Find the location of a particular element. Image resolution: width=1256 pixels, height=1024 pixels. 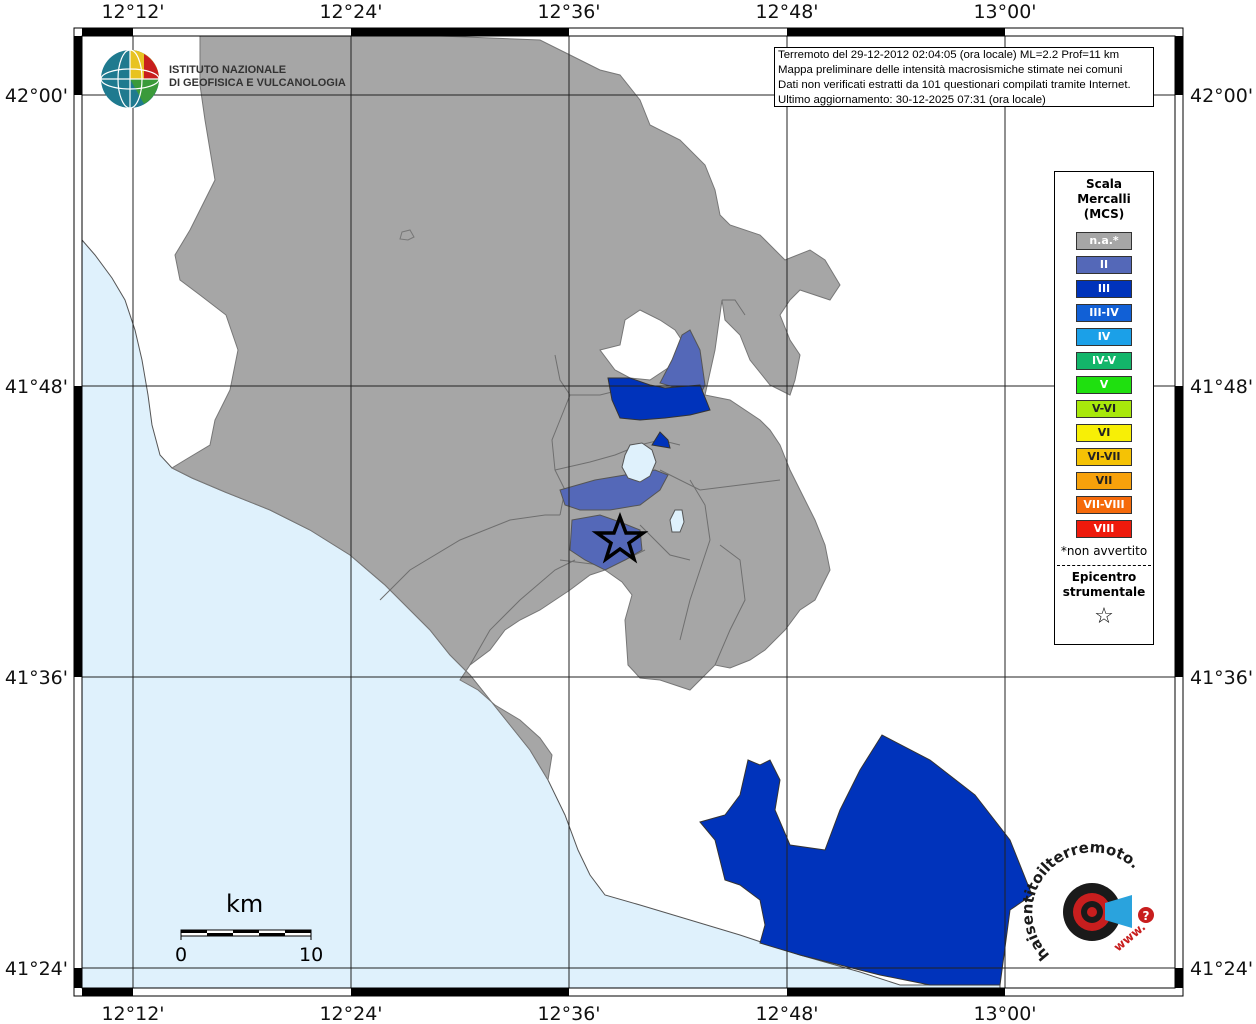

legend-title-line: Mercalli is located at coordinates (1104, 199).